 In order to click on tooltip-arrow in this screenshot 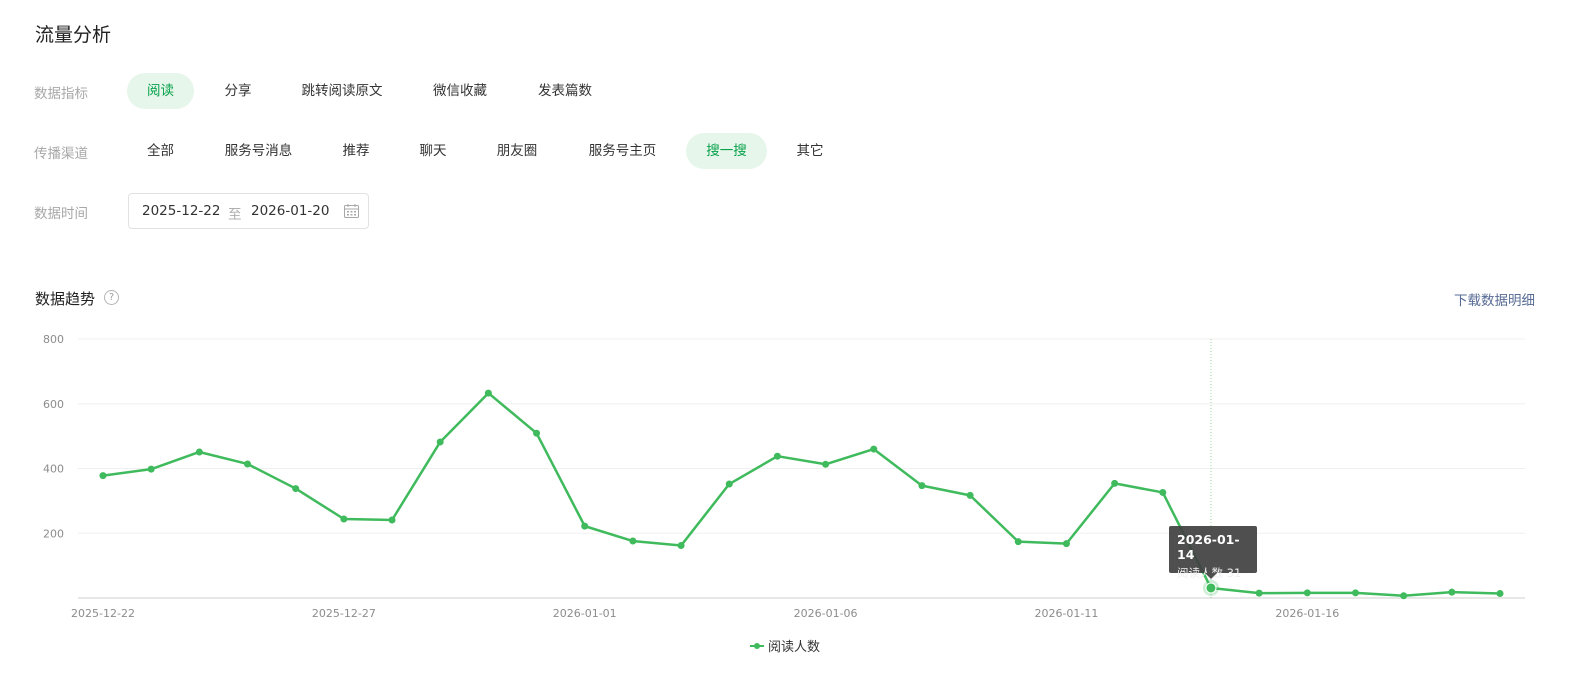, I will do `click(1211, 576)`.